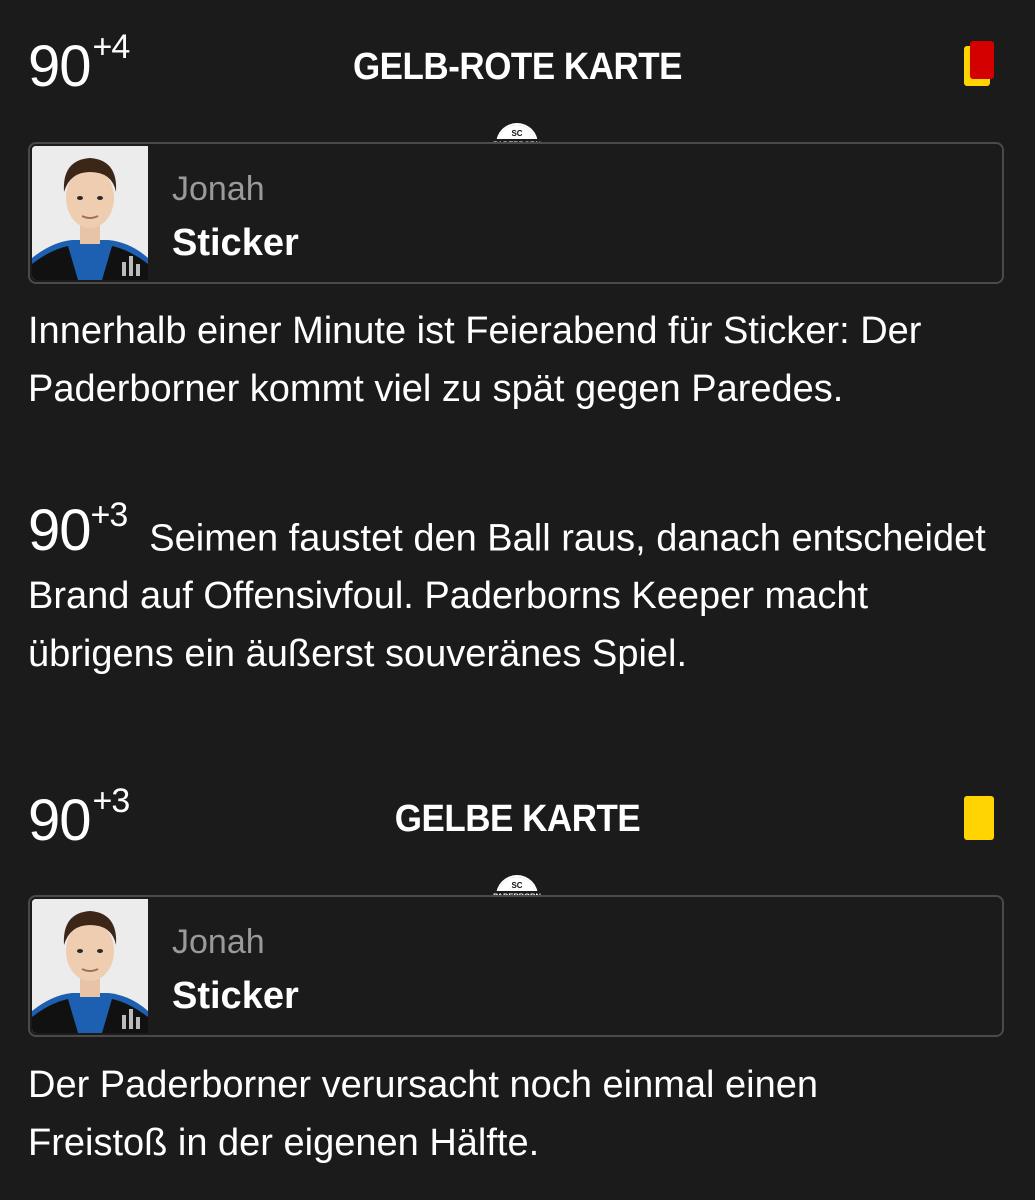 This screenshot has height=1200, width=1035. I want to click on yellow-red-card-icon, so click(979, 66).